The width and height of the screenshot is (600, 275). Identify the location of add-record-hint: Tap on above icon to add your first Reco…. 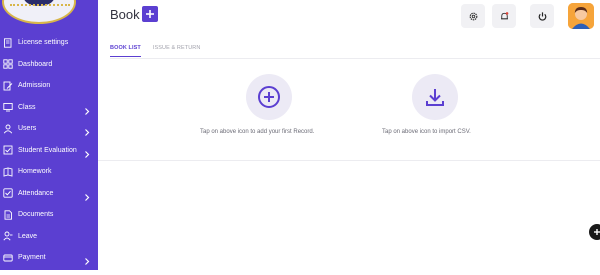
(257, 132).